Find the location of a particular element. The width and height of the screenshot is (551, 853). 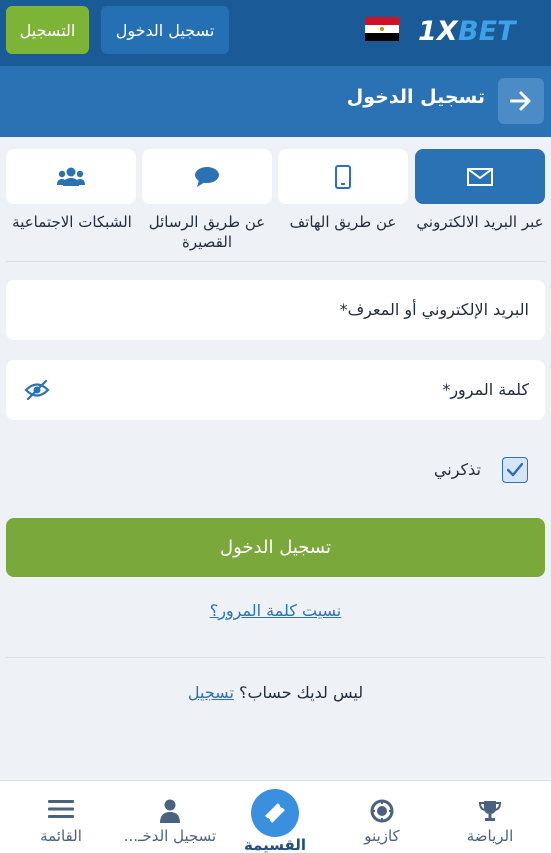

nav-sports-label: الرياضة is located at coordinates (490, 836).